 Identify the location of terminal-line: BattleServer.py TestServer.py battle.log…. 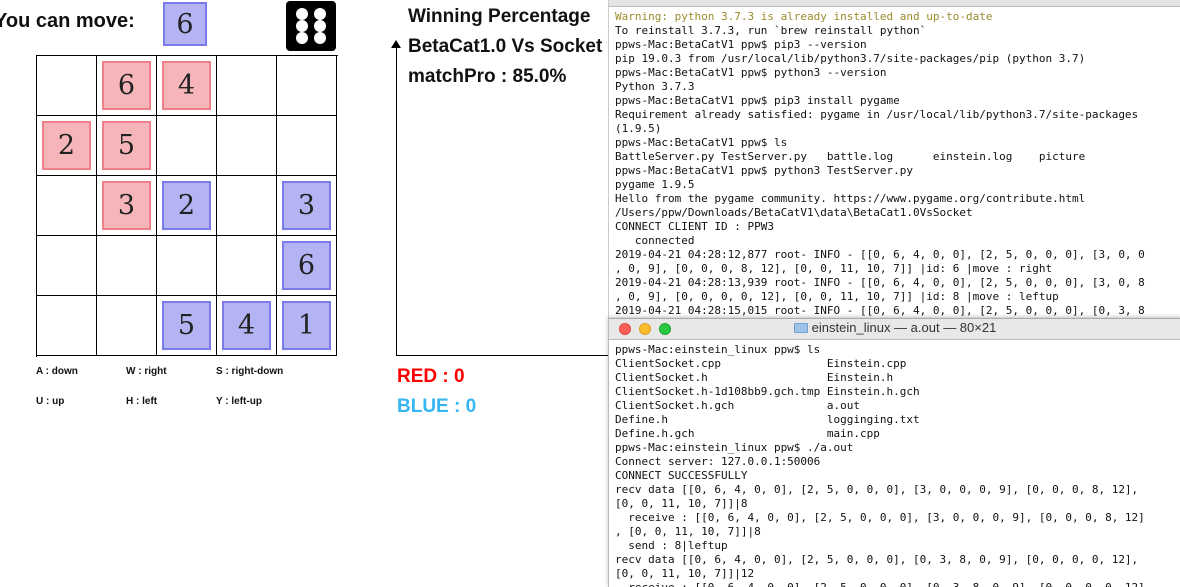
(850, 156).